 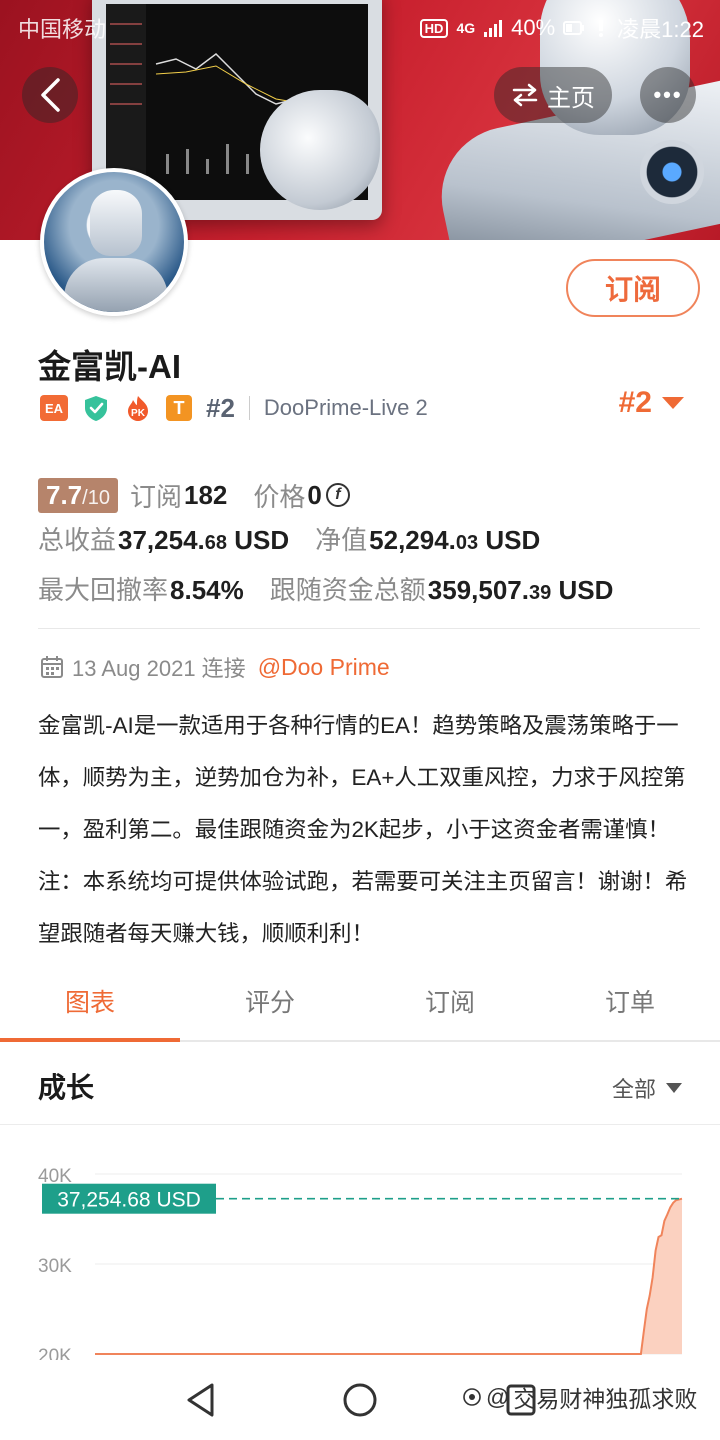 I want to click on subscribe-count-label: 订阅, so click(x=155, y=496).